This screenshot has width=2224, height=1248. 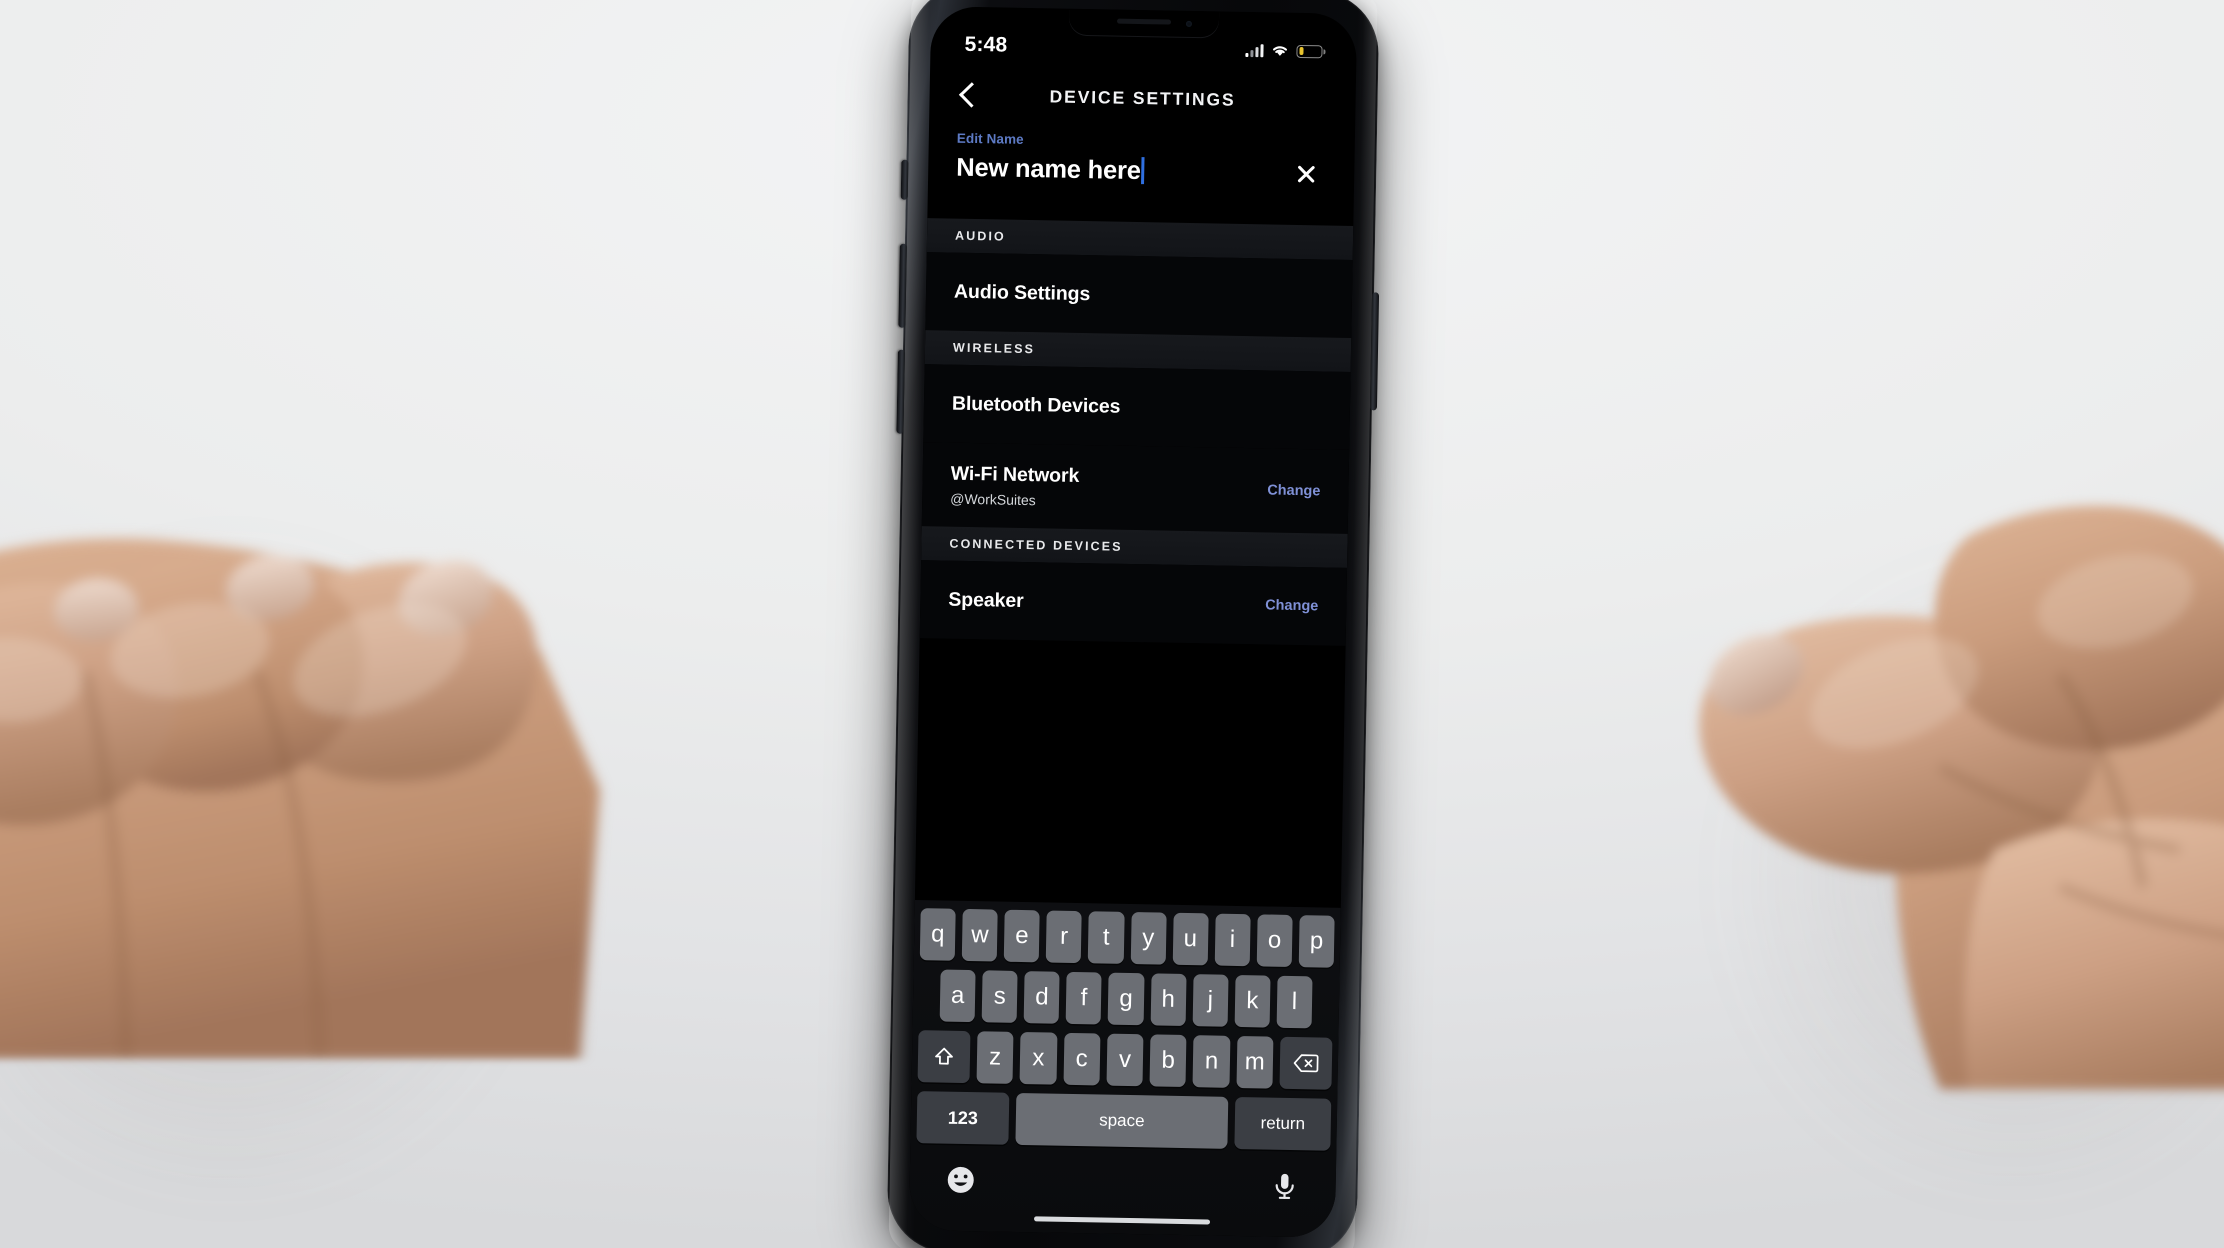 I want to click on row-title: Speaker, so click(x=986, y=600).